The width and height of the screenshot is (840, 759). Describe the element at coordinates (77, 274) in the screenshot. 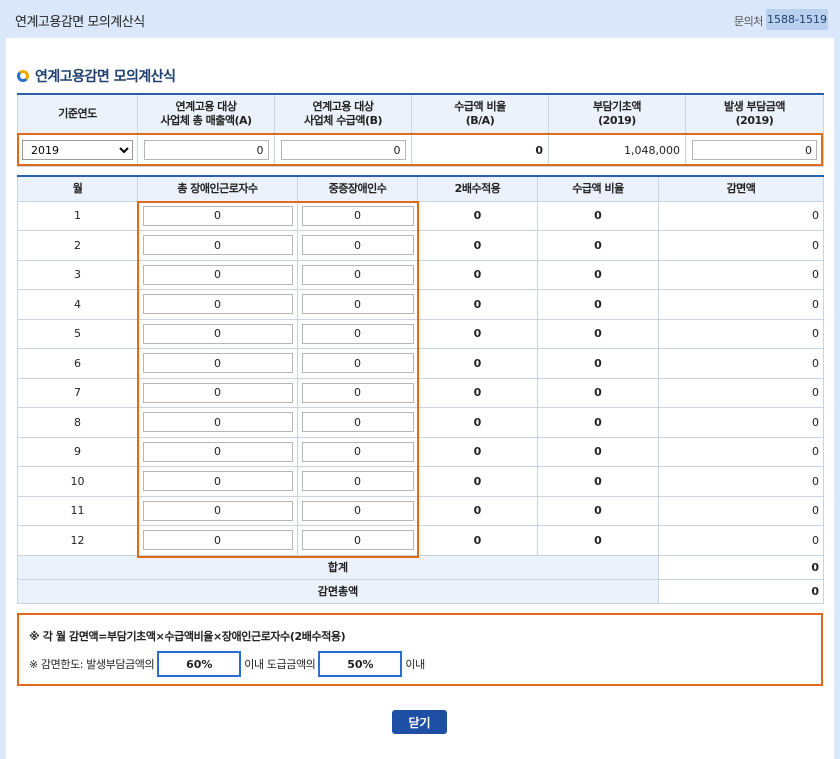

I see `month-cell: 3` at that location.